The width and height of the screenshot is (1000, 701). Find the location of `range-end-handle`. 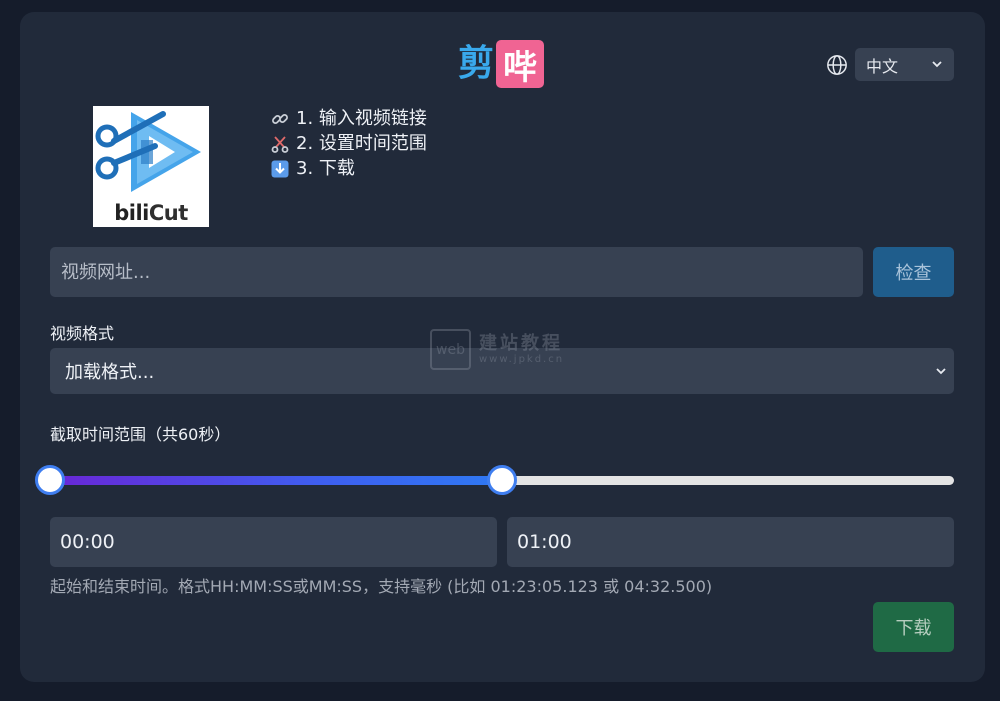

range-end-handle is located at coordinates (502, 480).